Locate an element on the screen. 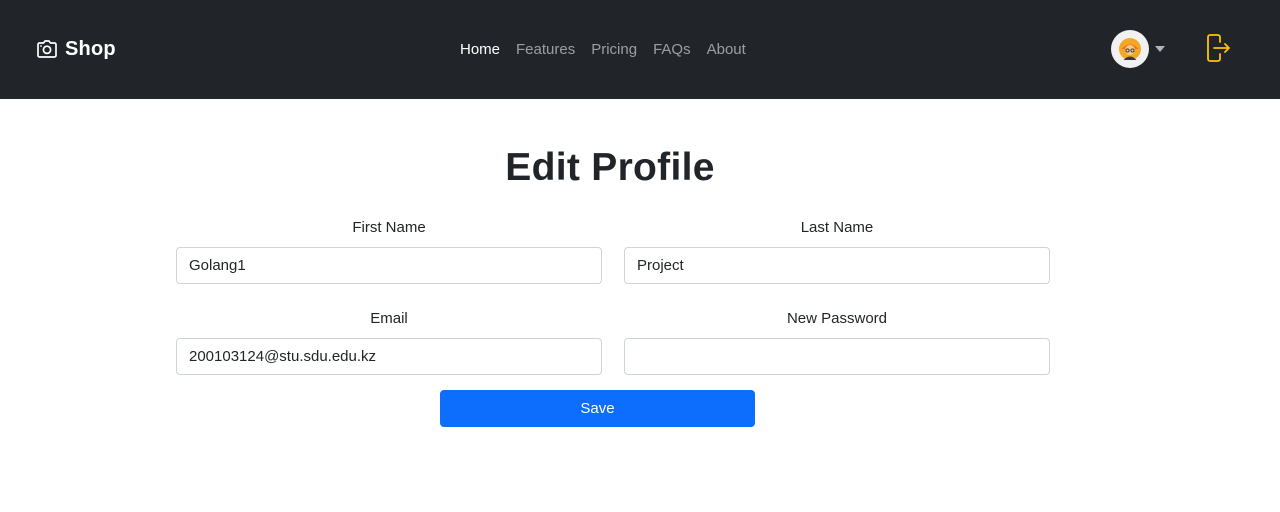 Image resolution: width=1280 pixels, height=512 pixels. nav-link-features: Features is located at coordinates (545, 49).